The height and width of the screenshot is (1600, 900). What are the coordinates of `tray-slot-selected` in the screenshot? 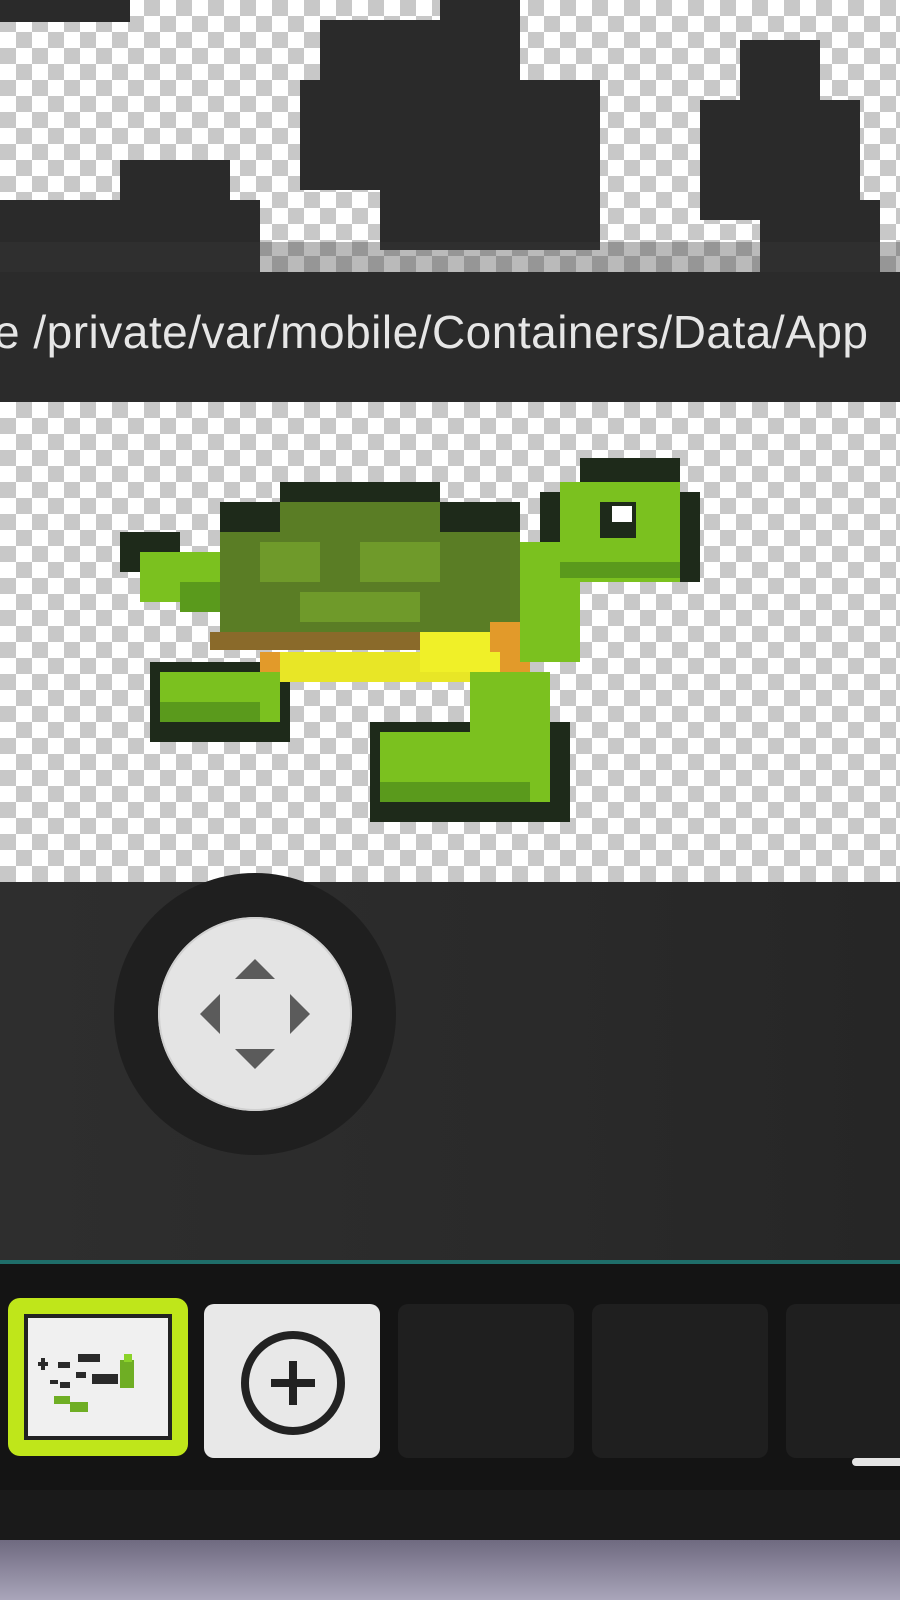 It's located at (98, 1377).